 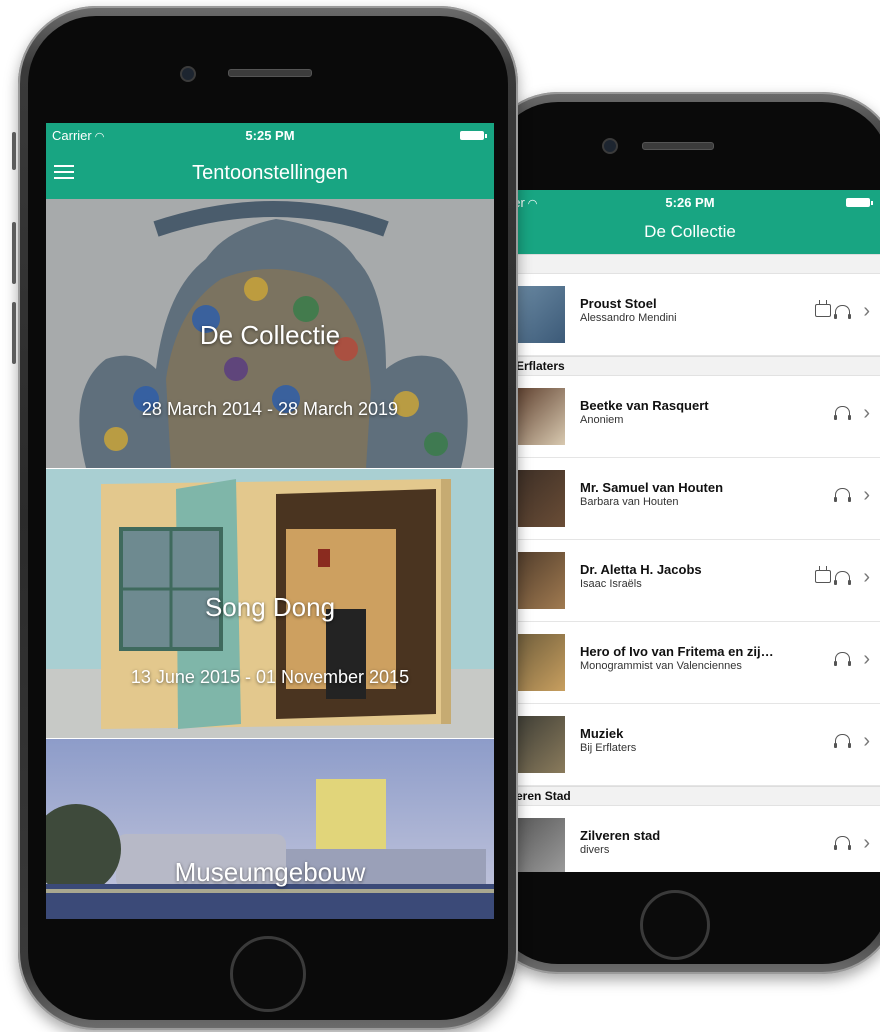 I want to click on item-title: Dr. Aletta H. Jacobs, so click(x=641, y=569).